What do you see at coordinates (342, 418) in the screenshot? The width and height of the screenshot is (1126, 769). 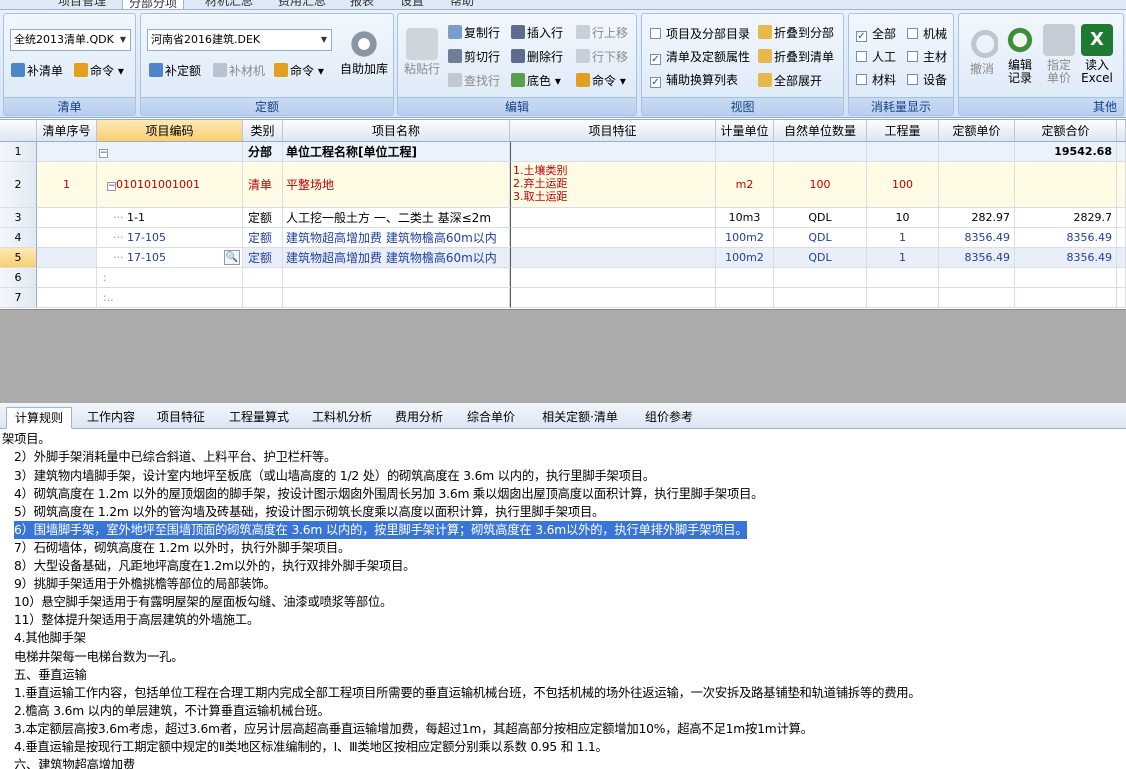 I see `tab-material-analysis: 工料机分析` at bounding box center [342, 418].